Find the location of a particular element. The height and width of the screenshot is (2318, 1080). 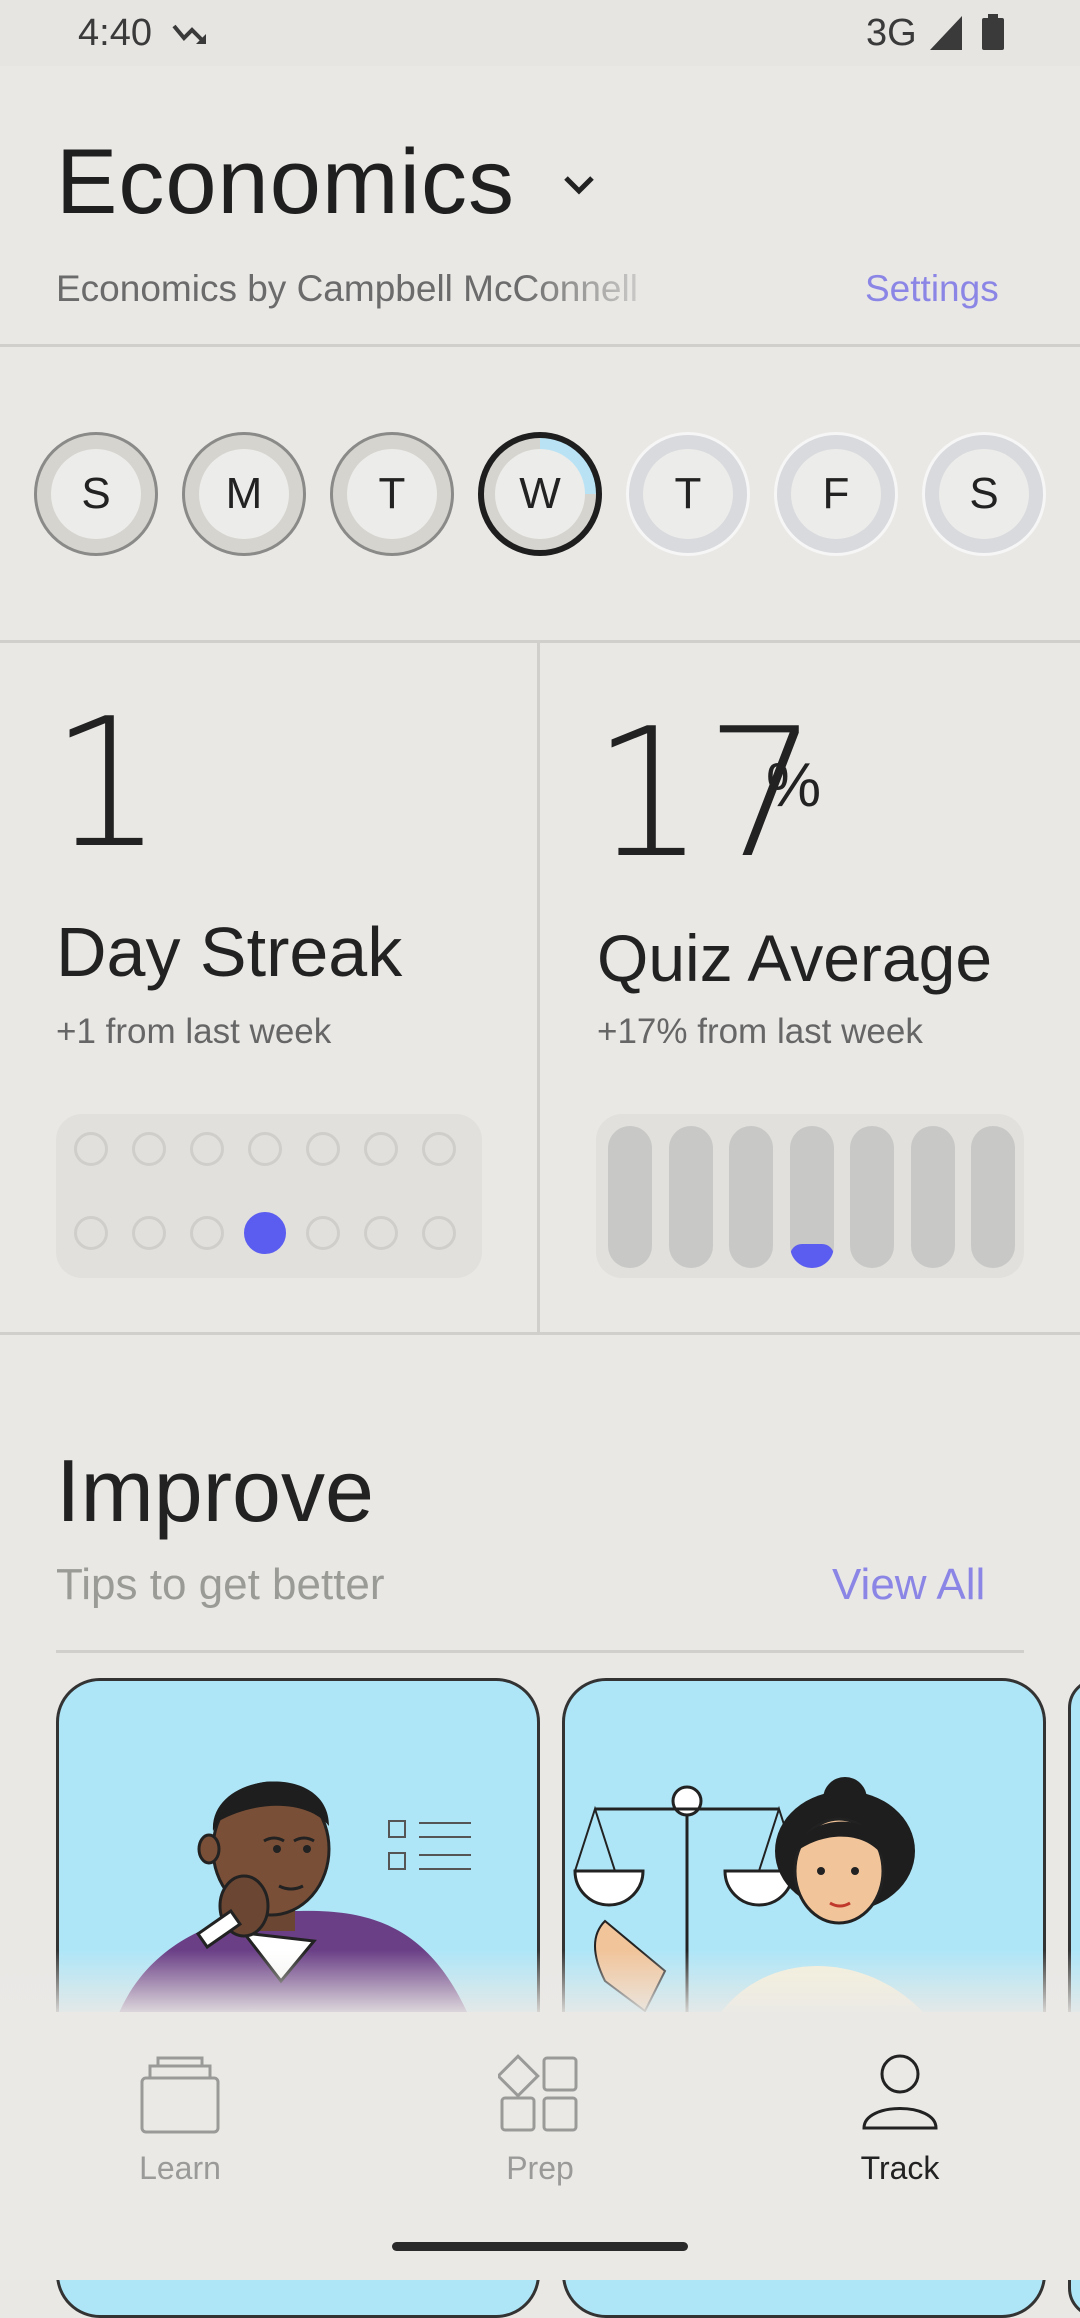

improve-title: Improve is located at coordinates (215, 1490).